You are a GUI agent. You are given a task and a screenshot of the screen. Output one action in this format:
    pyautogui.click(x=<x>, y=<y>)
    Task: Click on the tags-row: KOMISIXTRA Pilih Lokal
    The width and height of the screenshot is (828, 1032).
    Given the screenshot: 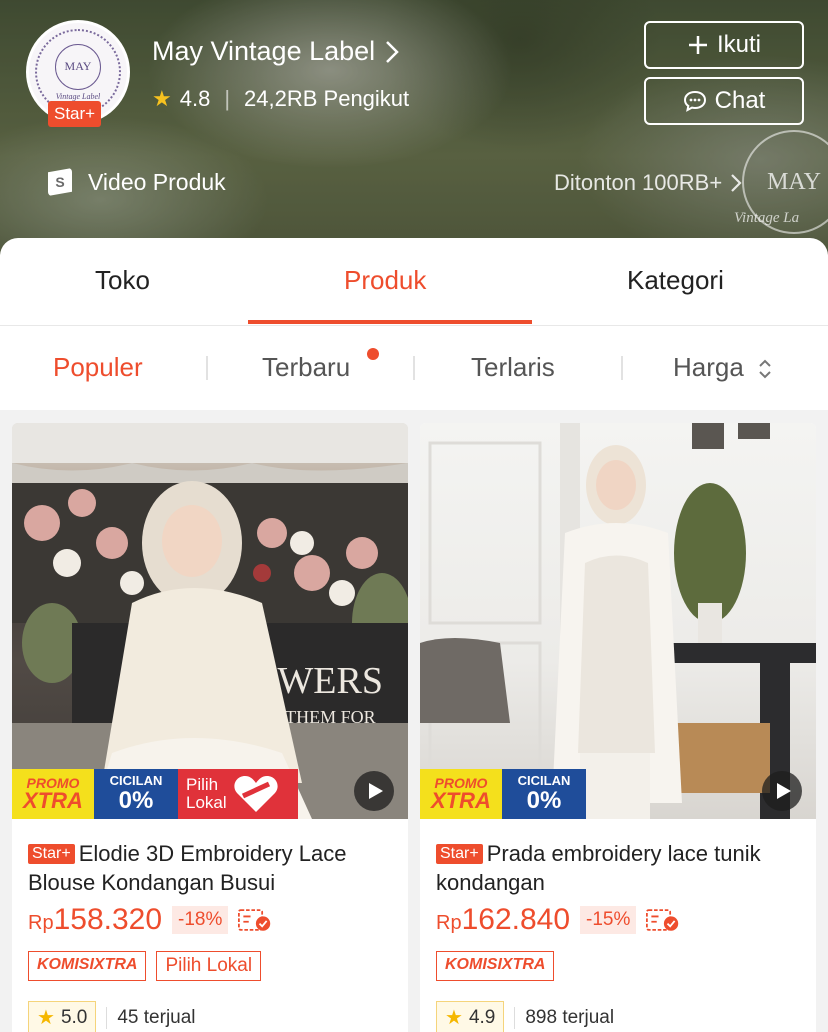 What is the action you would take?
    pyautogui.click(x=145, y=966)
    